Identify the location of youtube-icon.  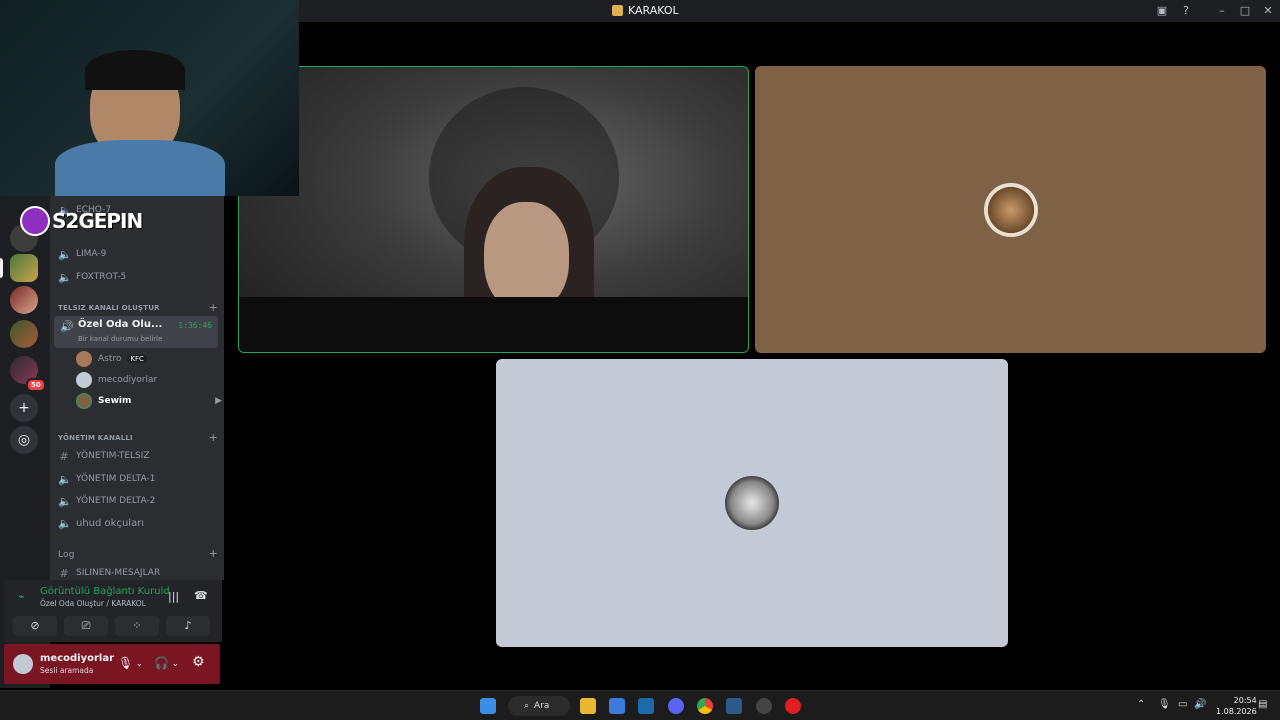
(793, 706).